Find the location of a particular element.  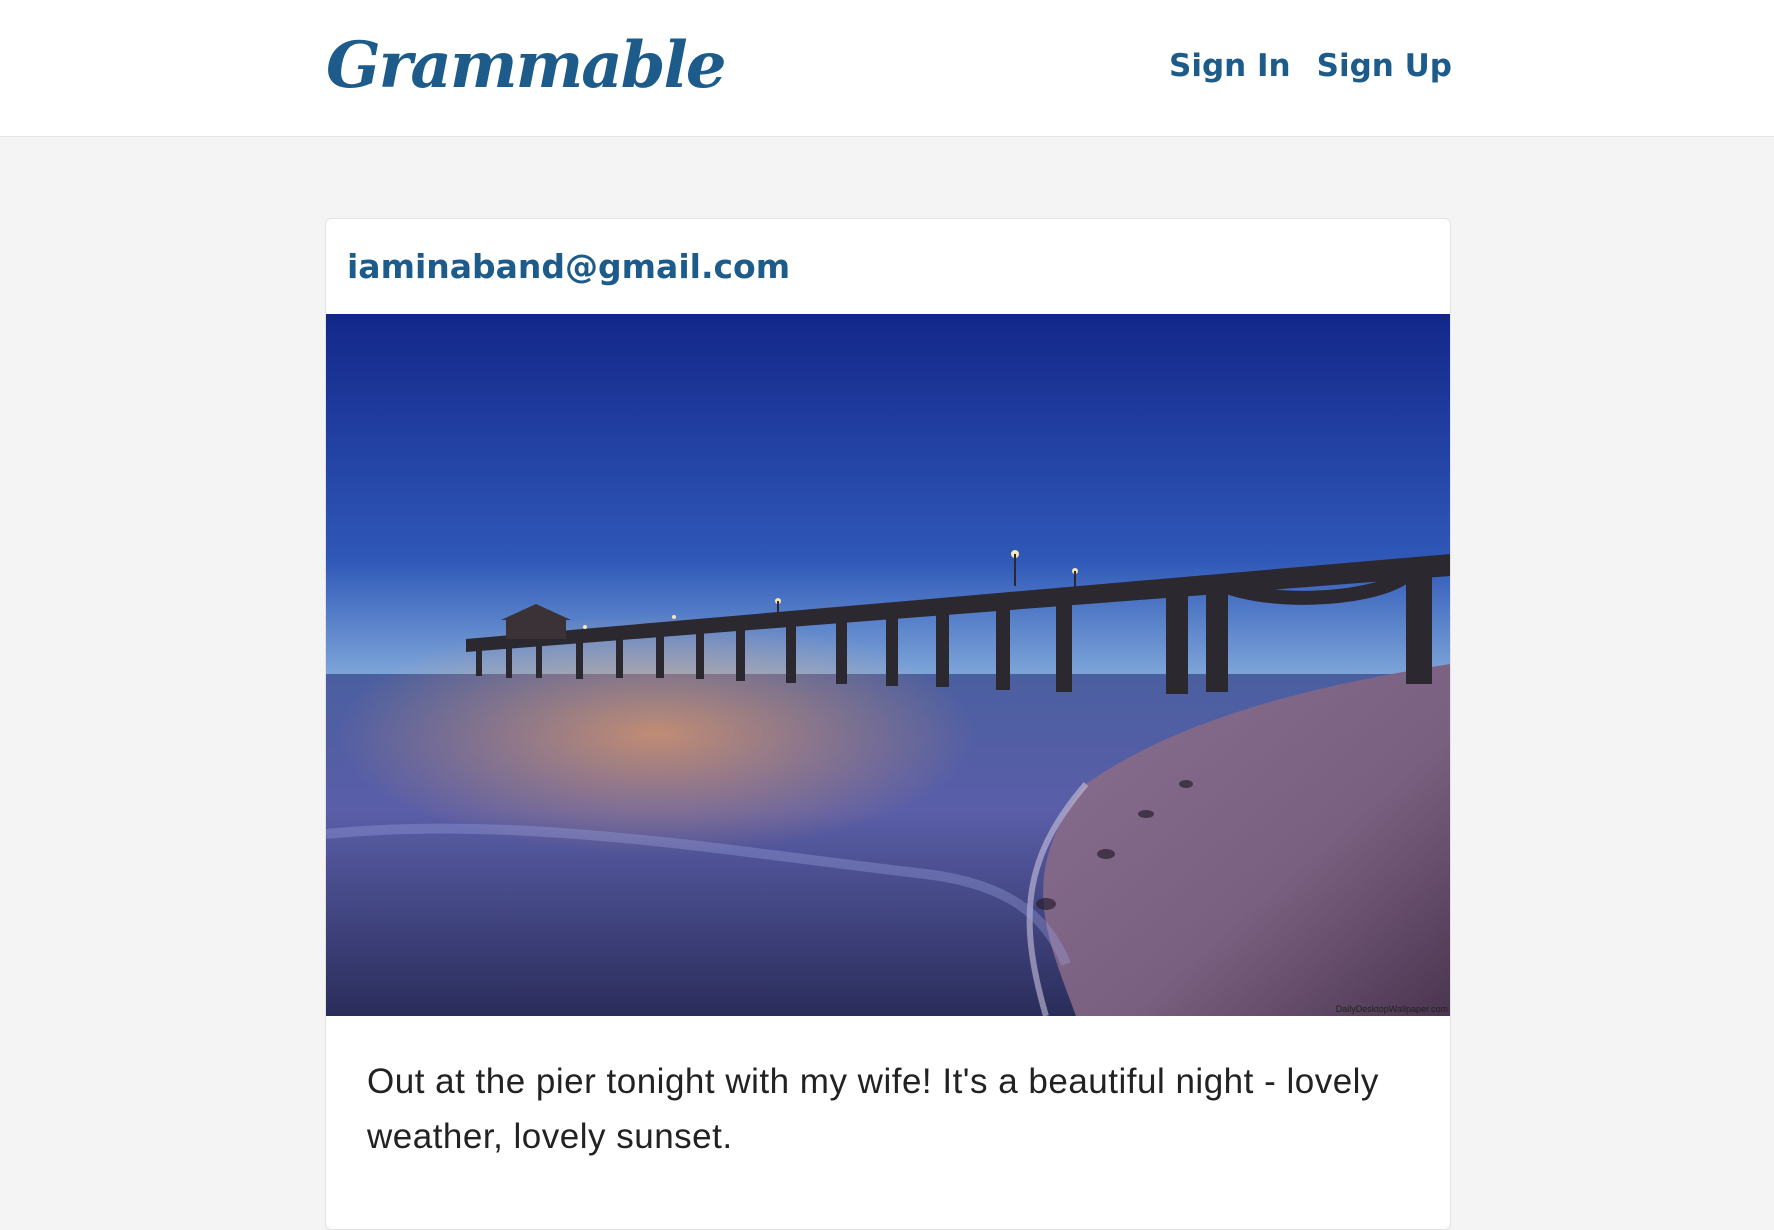

brand-logo-link: Grammable is located at coordinates (526, 66).